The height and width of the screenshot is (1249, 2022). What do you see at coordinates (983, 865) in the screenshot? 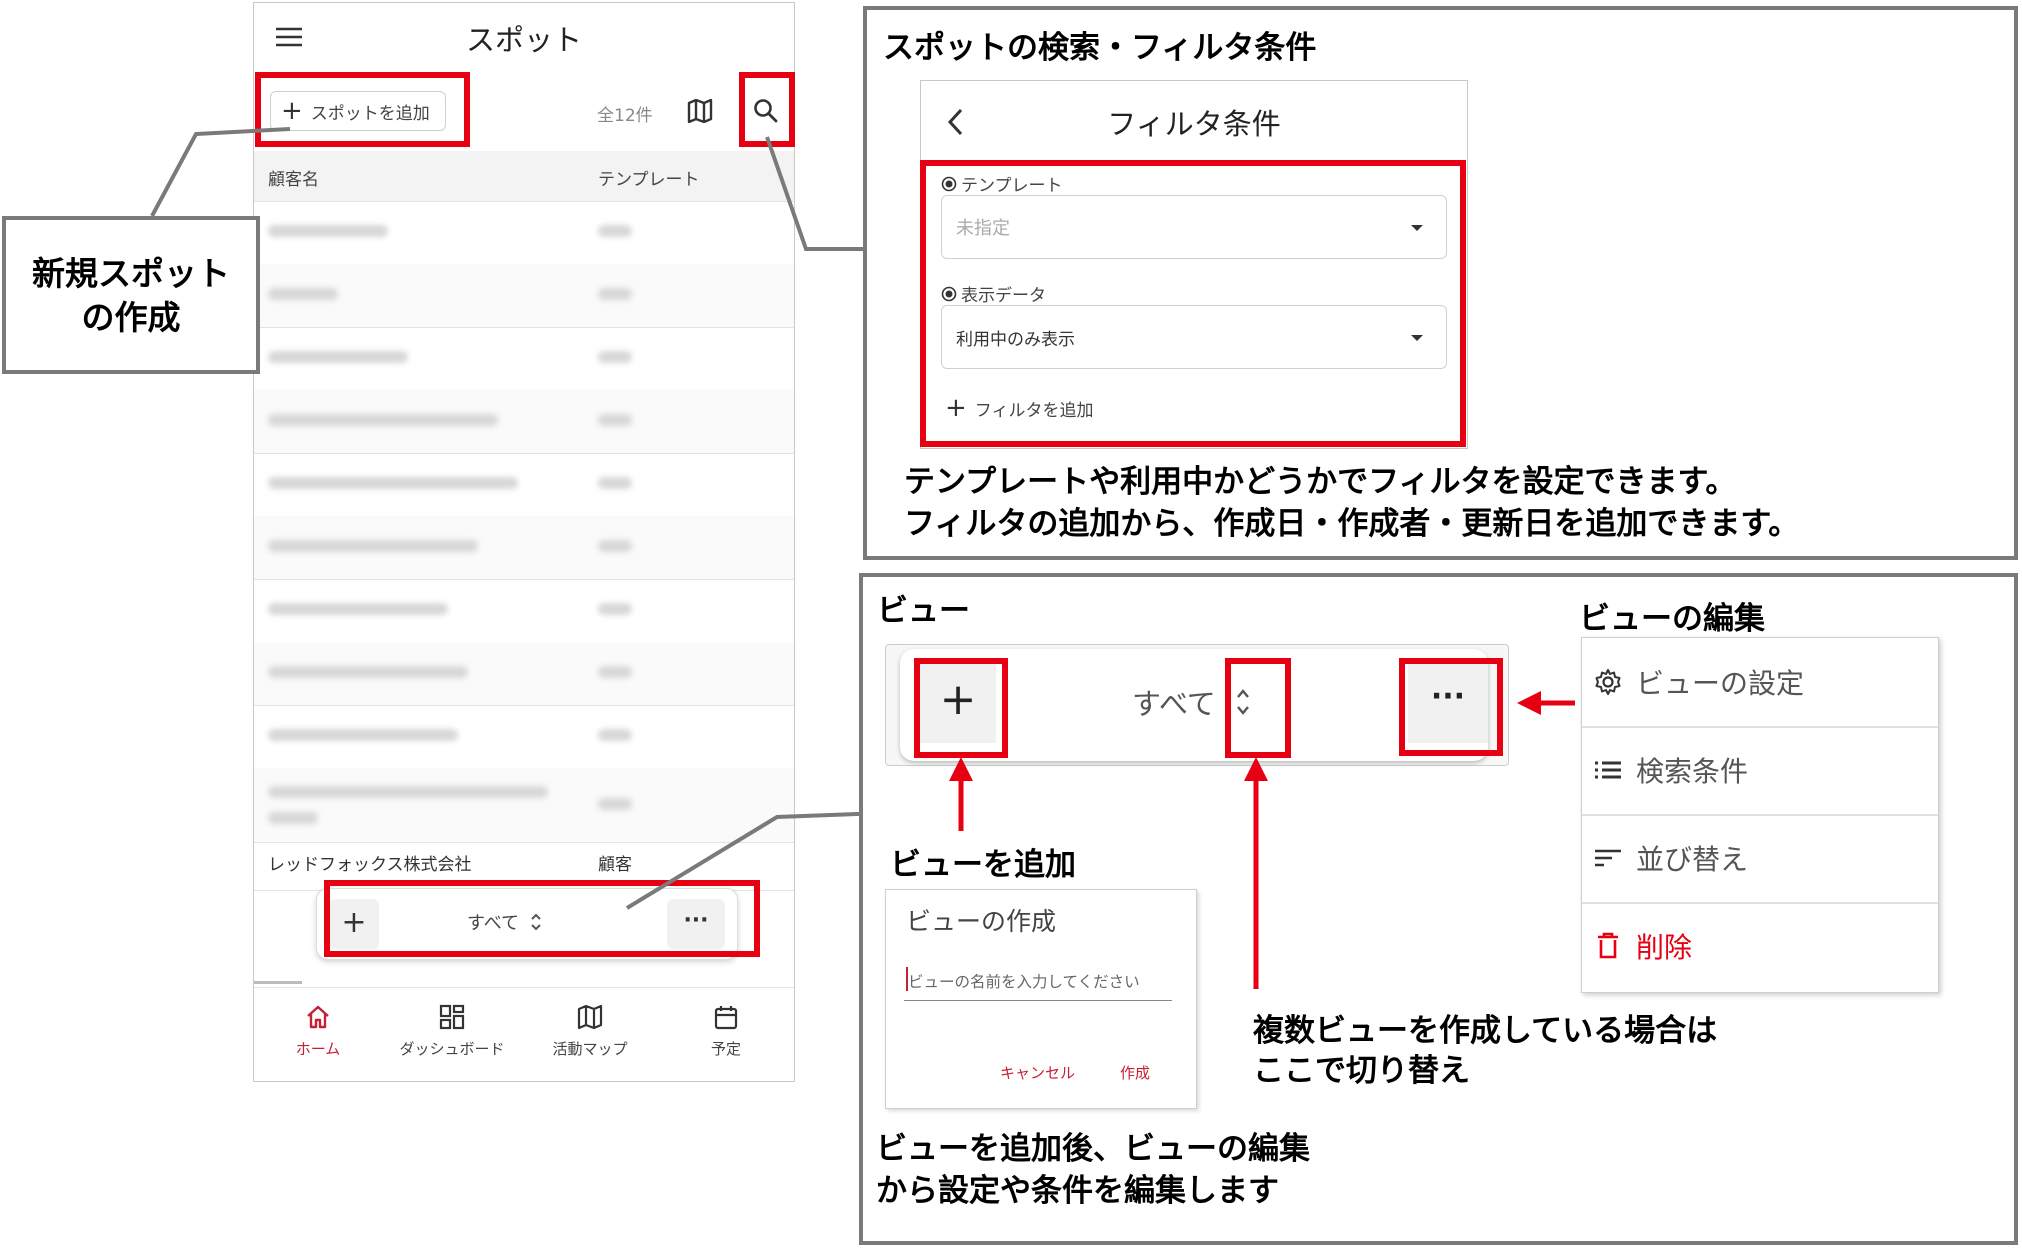
I see `add-view-caption: ビューを追加` at bounding box center [983, 865].